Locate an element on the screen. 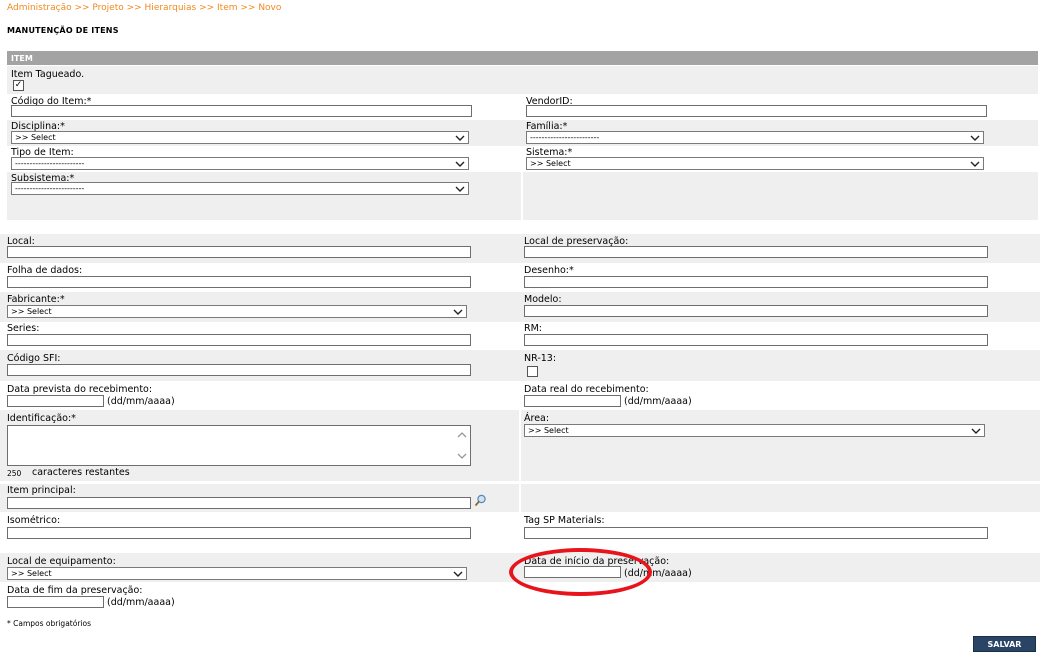 The width and height of the screenshot is (1051, 660). item-tagueado-checkbox: ✓ is located at coordinates (18, 85).